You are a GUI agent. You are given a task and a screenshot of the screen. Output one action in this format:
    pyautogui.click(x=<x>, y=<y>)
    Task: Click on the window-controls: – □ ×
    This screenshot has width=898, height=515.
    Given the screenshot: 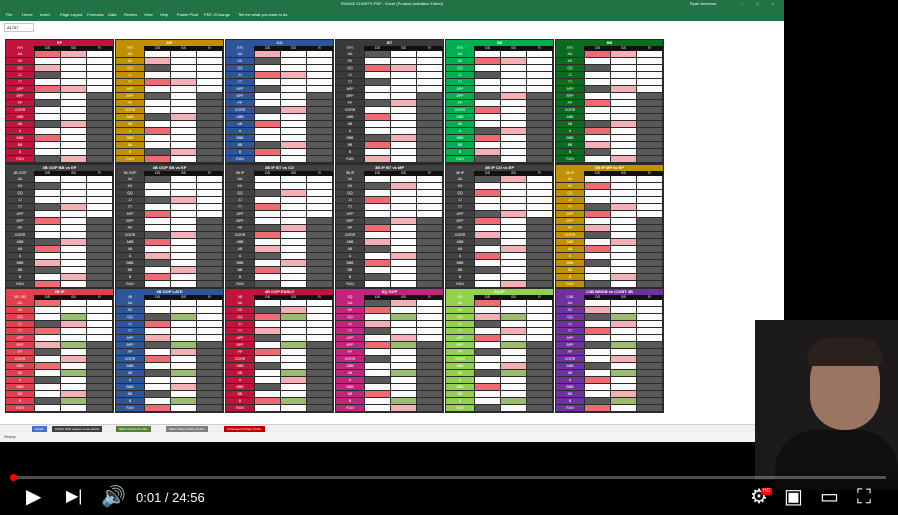 What is the action you would take?
    pyautogui.click(x=760, y=4)
    